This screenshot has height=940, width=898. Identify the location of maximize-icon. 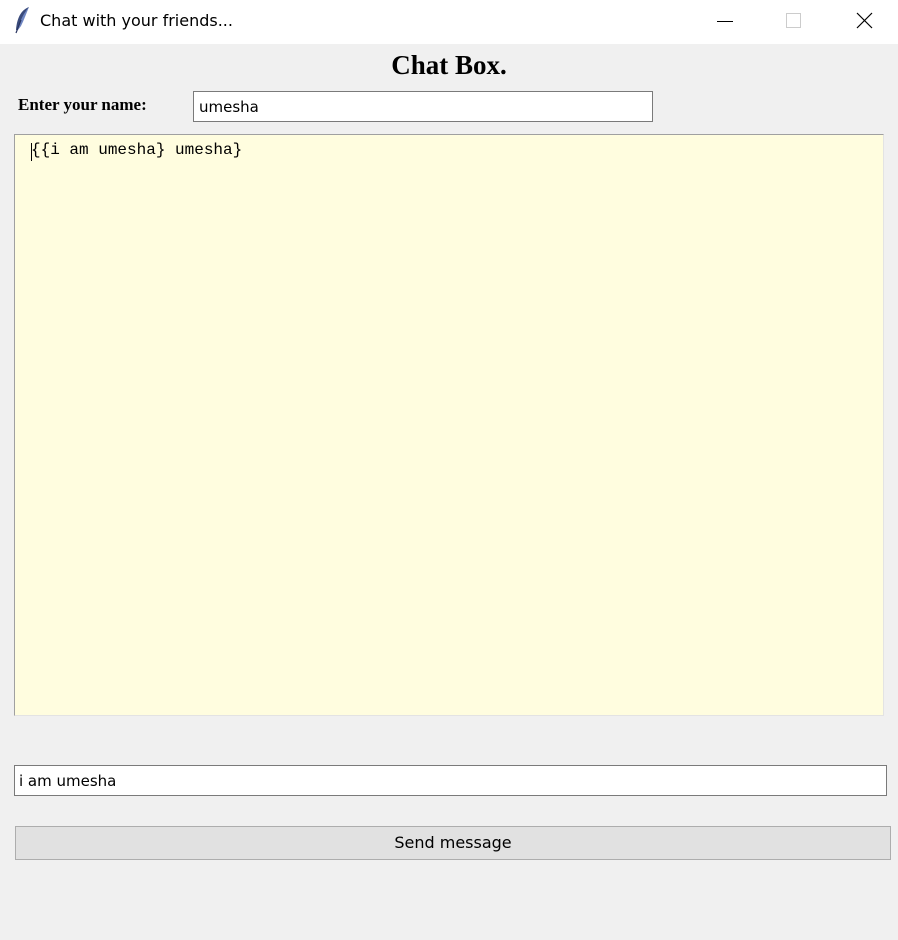
(793, 20).